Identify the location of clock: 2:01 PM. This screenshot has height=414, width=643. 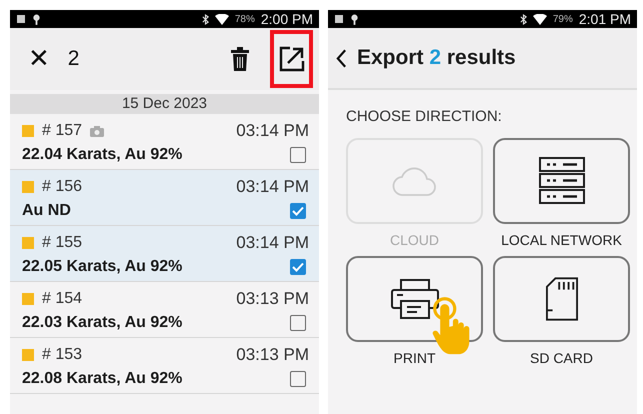
(604, 19).